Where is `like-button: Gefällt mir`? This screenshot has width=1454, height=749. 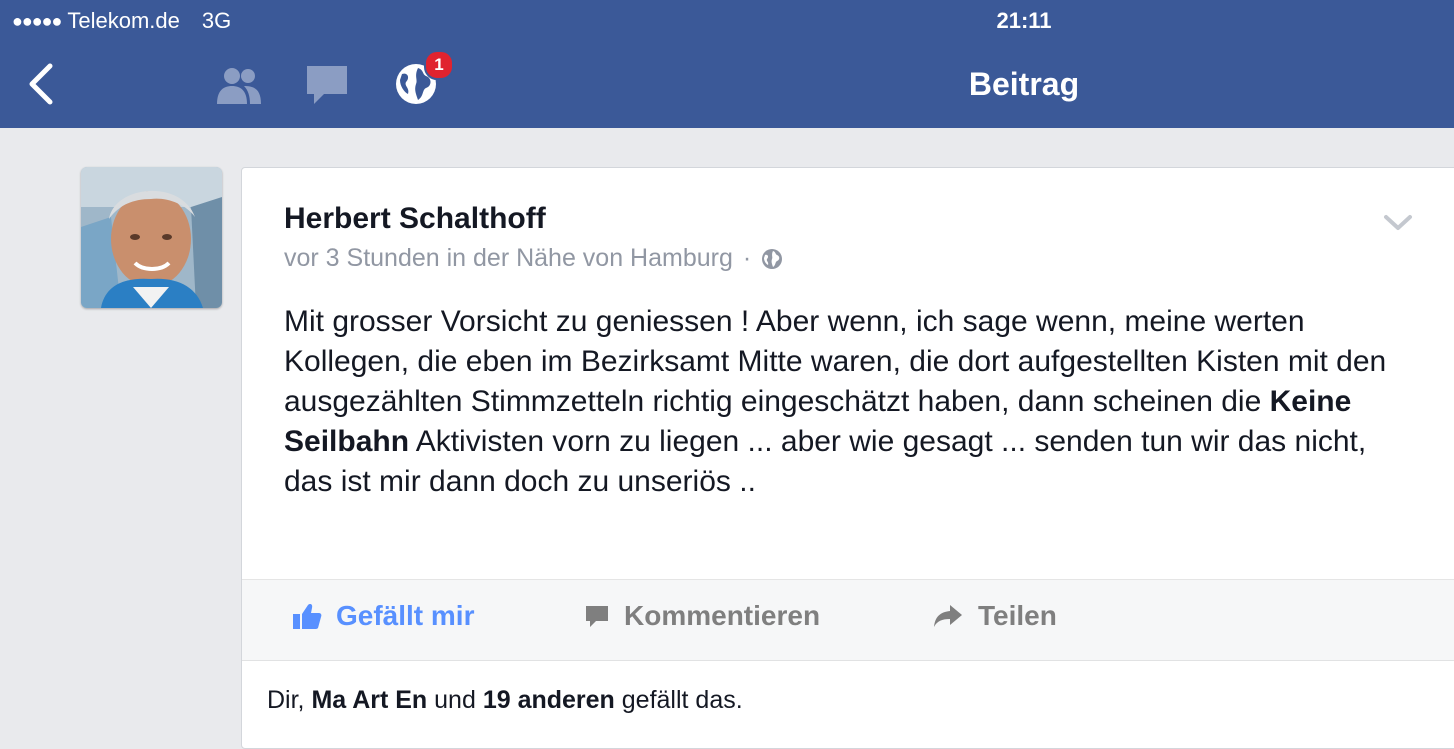
like-button: Gefällt mir is located at coordinates (383, 616).